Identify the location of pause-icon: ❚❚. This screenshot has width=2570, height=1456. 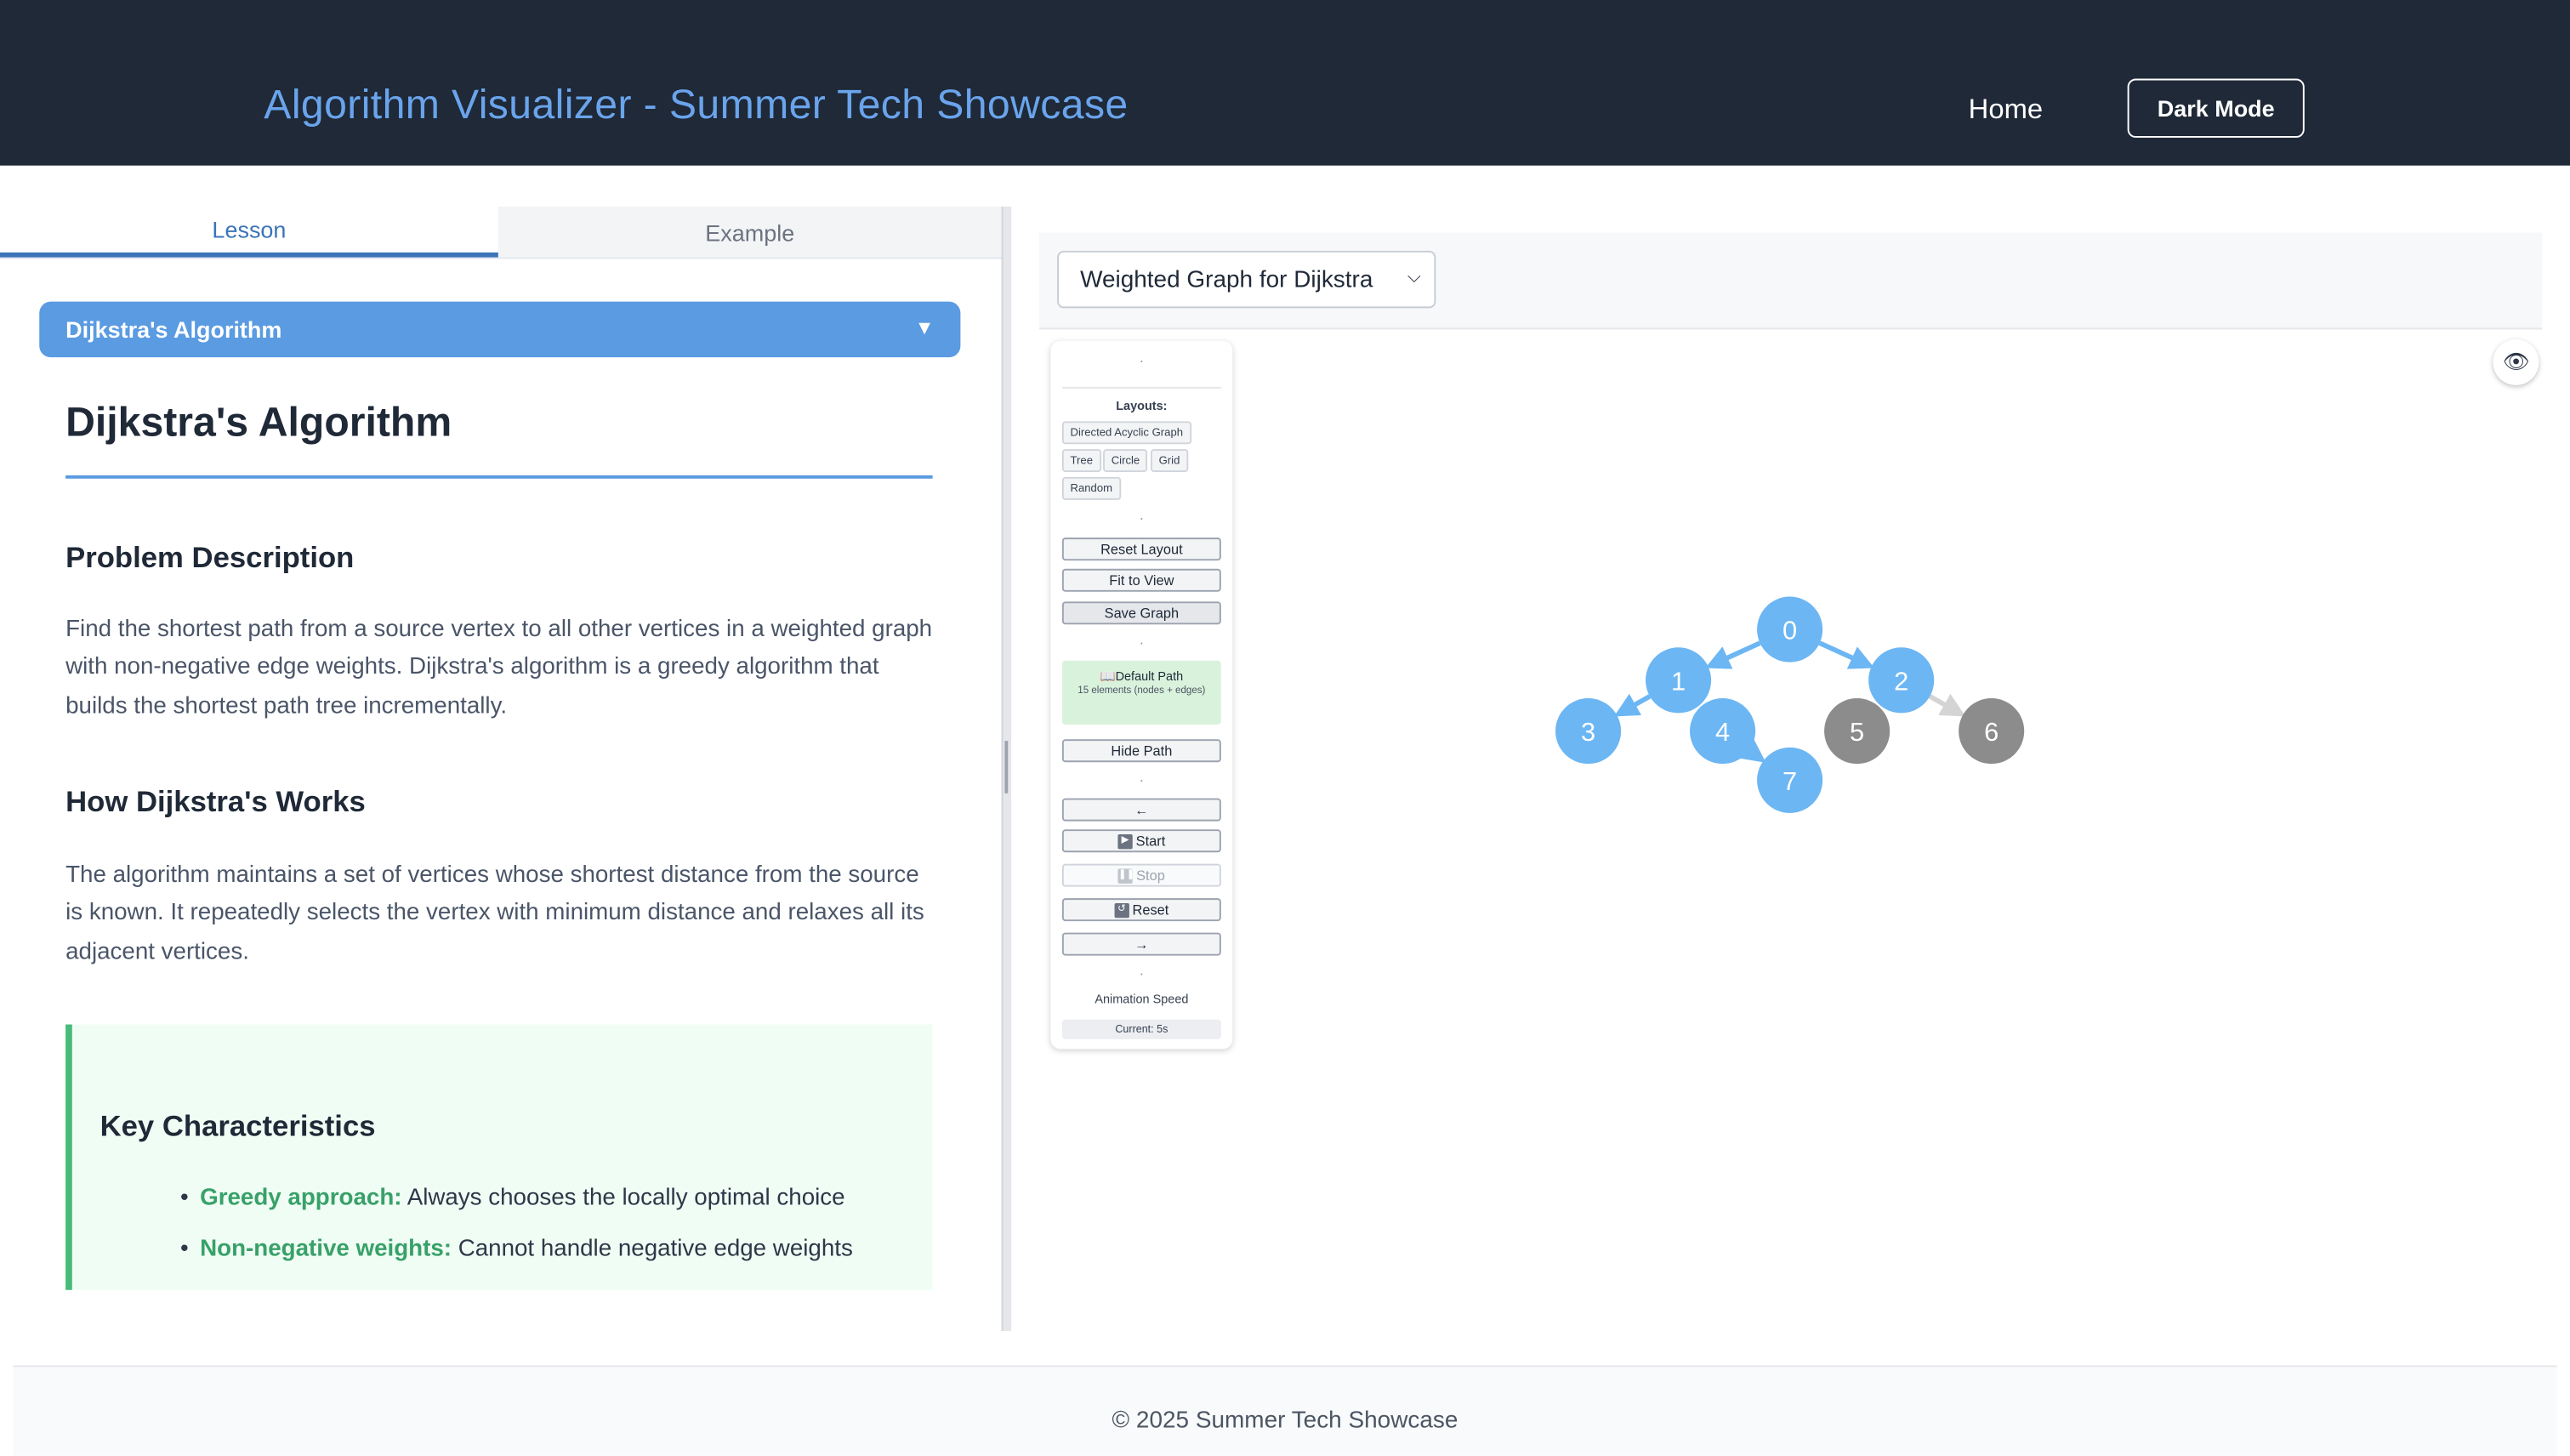
(1126, 875).